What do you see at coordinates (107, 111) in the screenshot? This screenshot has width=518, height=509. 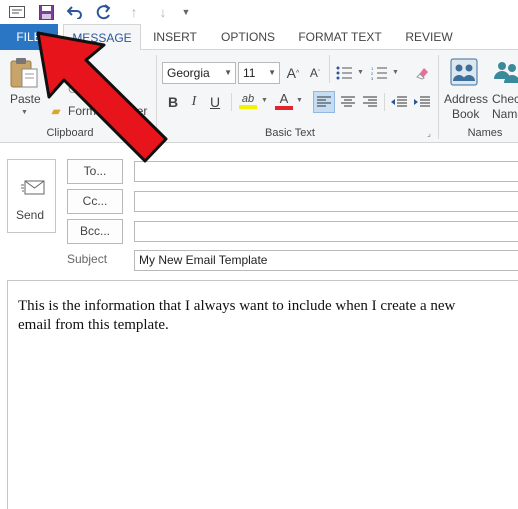 I see `format-painter-label: Format Painter` at bounding box center [107, 111].